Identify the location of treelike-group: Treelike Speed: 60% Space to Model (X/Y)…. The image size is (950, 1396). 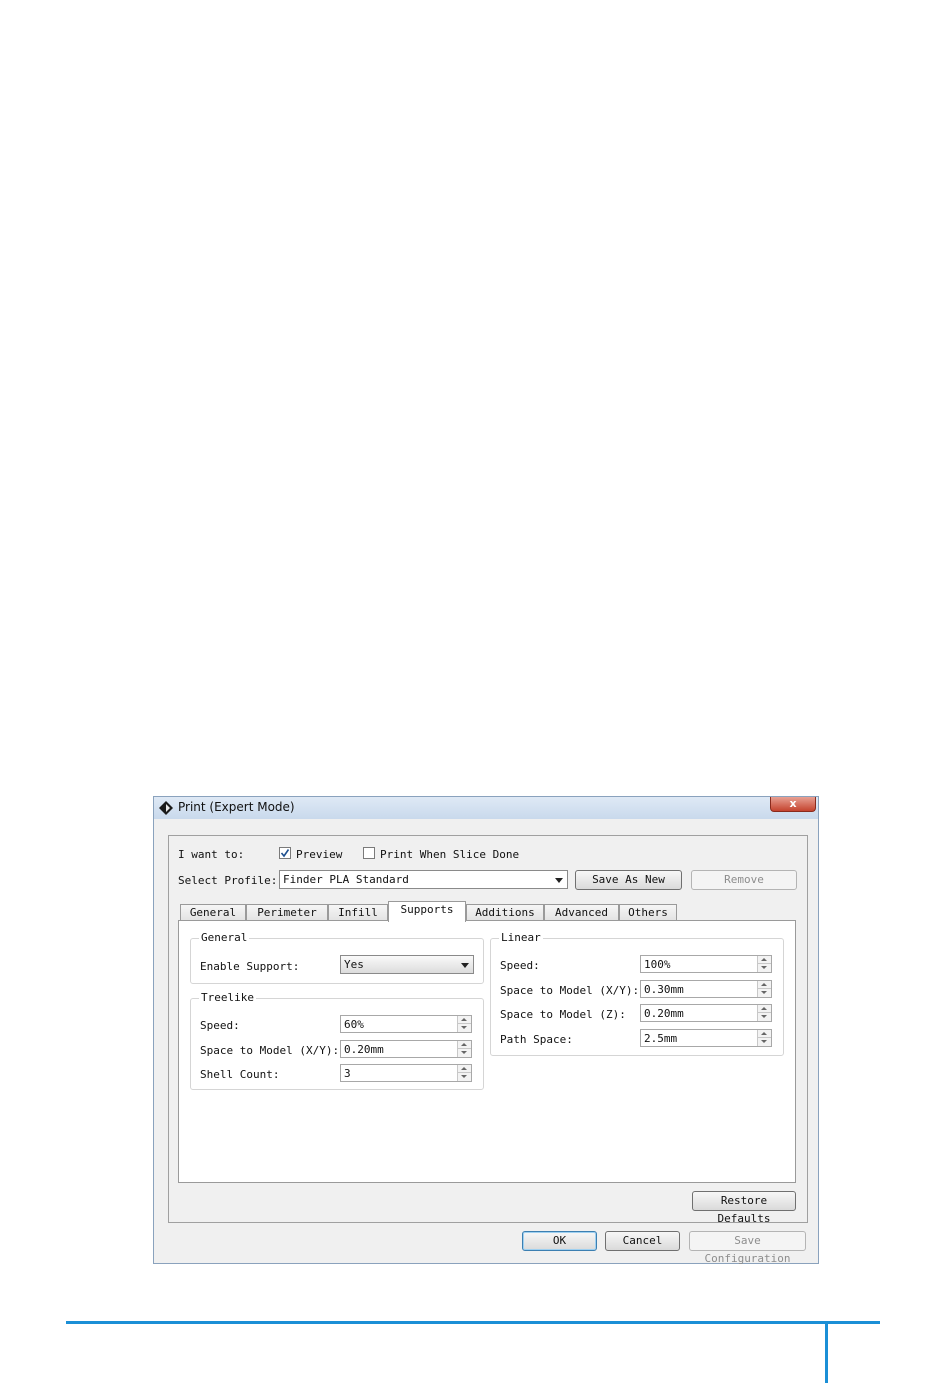
(337, 1040).